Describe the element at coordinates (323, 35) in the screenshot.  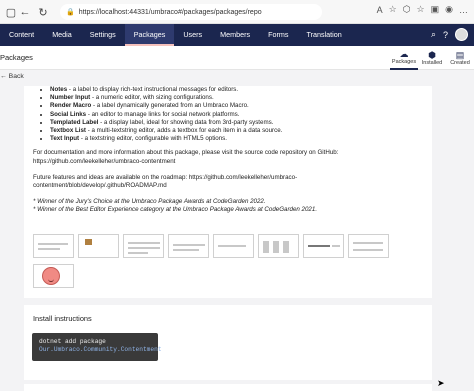
I see `nav-translation: Translation` at that location.